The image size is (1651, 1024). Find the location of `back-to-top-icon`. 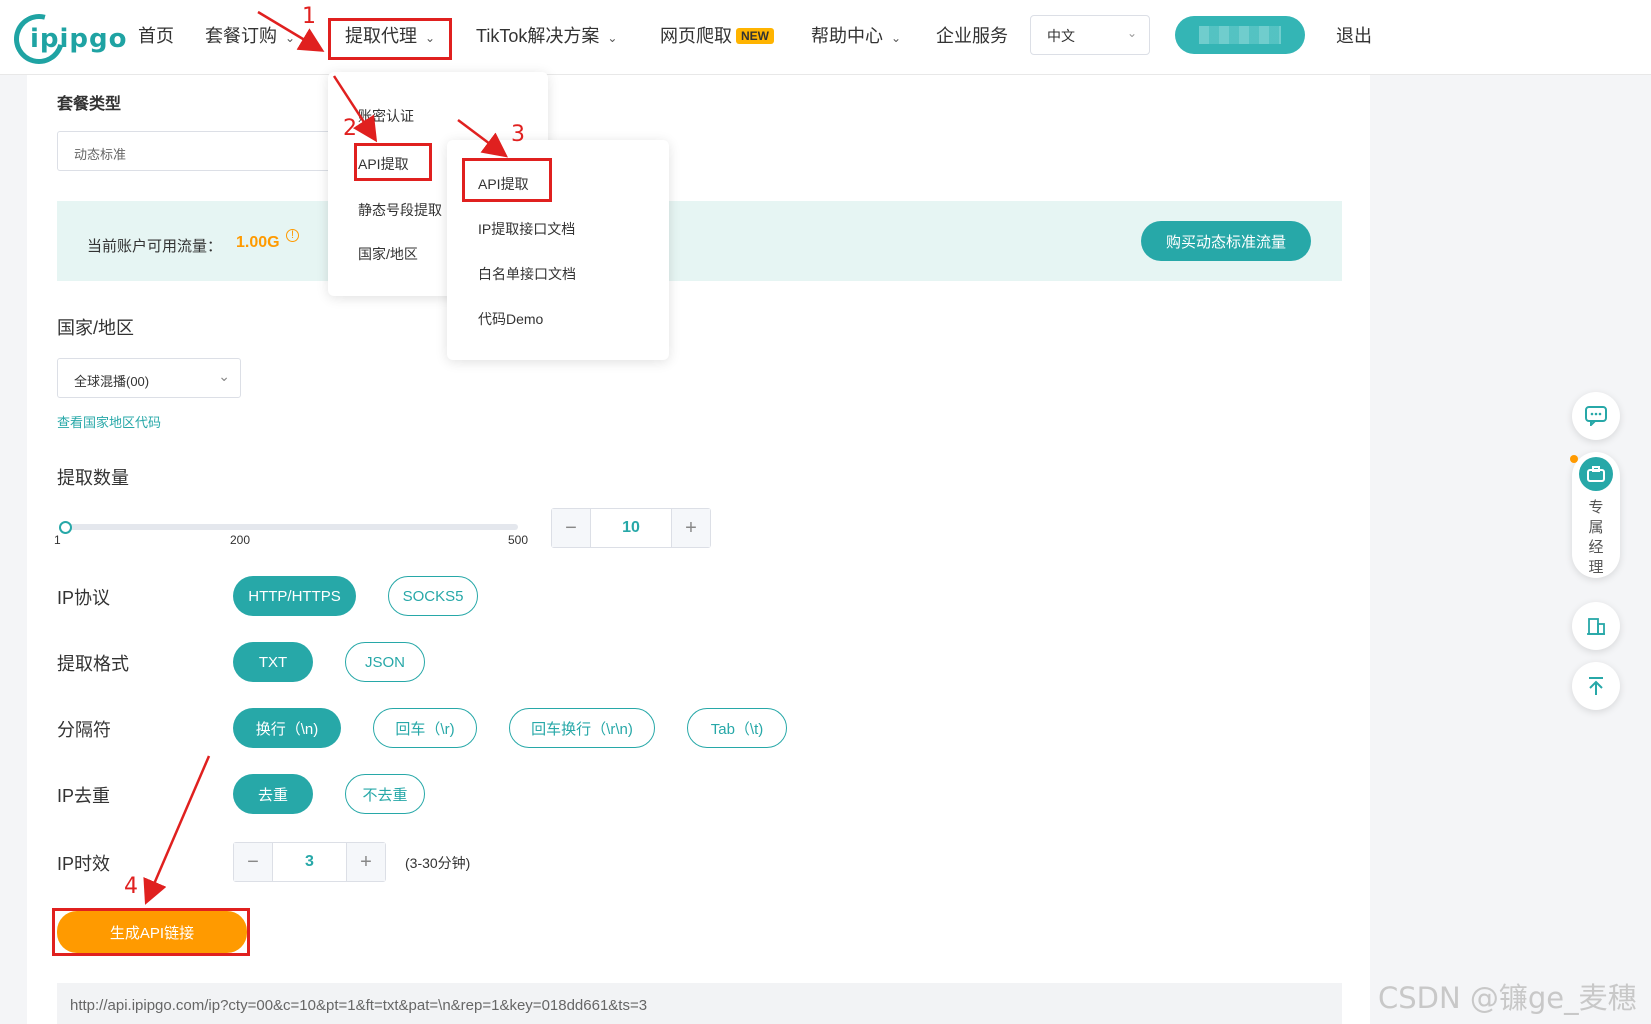

back-to-top-icon is located at coordinates (1596, 686).